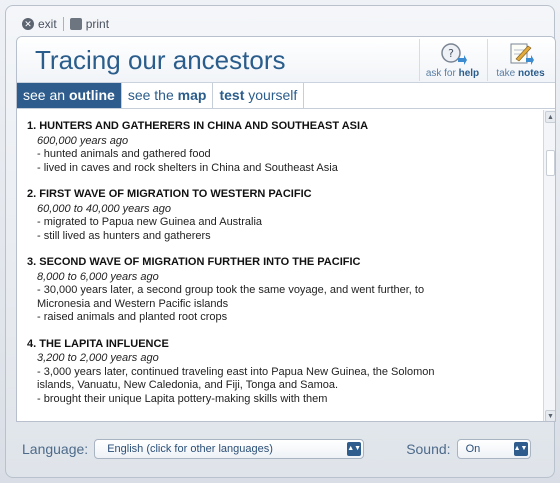 This screenshot has width=560, height=483. What do you see at coordinates (91, 95) in the screenshot?
I see `tab-outline-bold: outline` at bounding box center [91, 95].